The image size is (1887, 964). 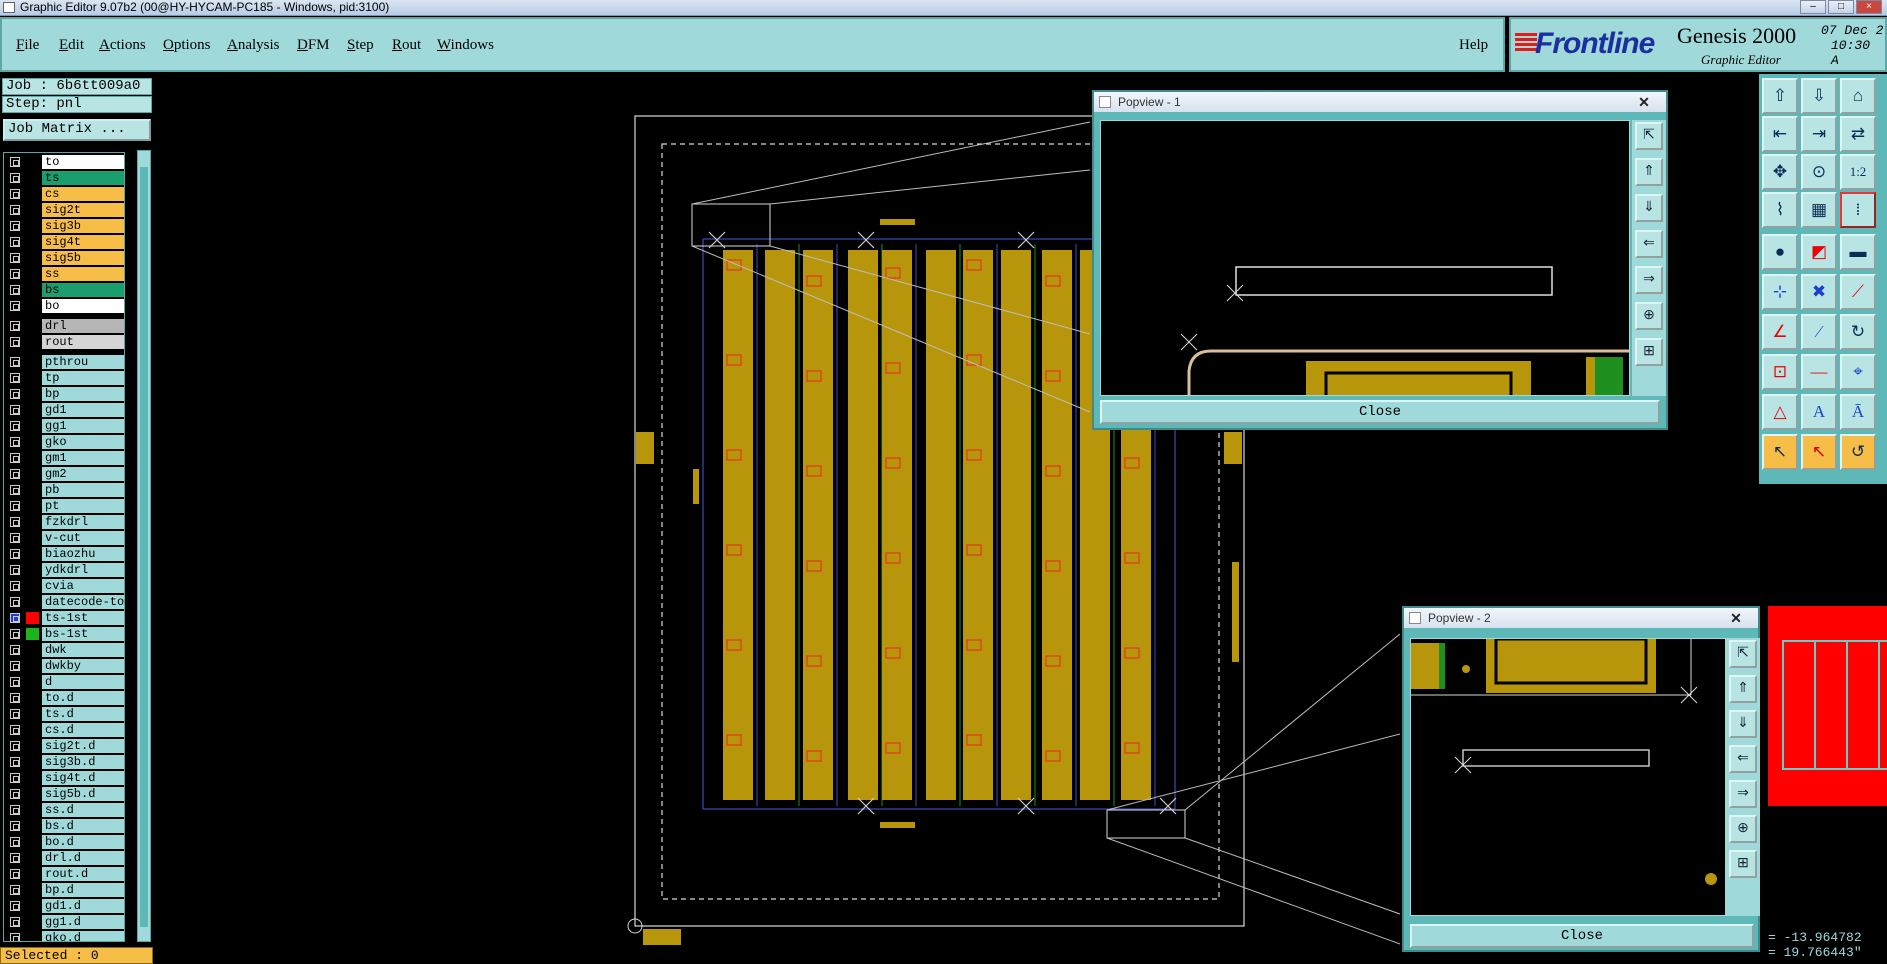 What do you see at coordinates (253, 45) in the screenshot?
I see `menu-analysis: Analysis` at bounding box center [253, 45].